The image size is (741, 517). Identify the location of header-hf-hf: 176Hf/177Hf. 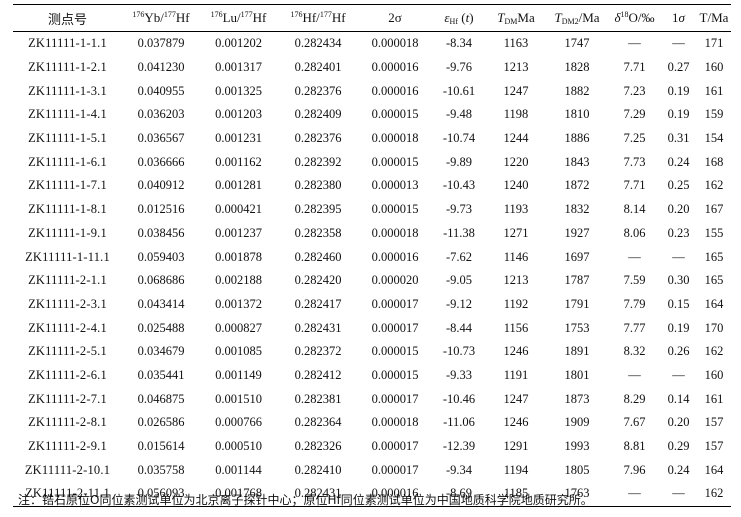
(318, 18).